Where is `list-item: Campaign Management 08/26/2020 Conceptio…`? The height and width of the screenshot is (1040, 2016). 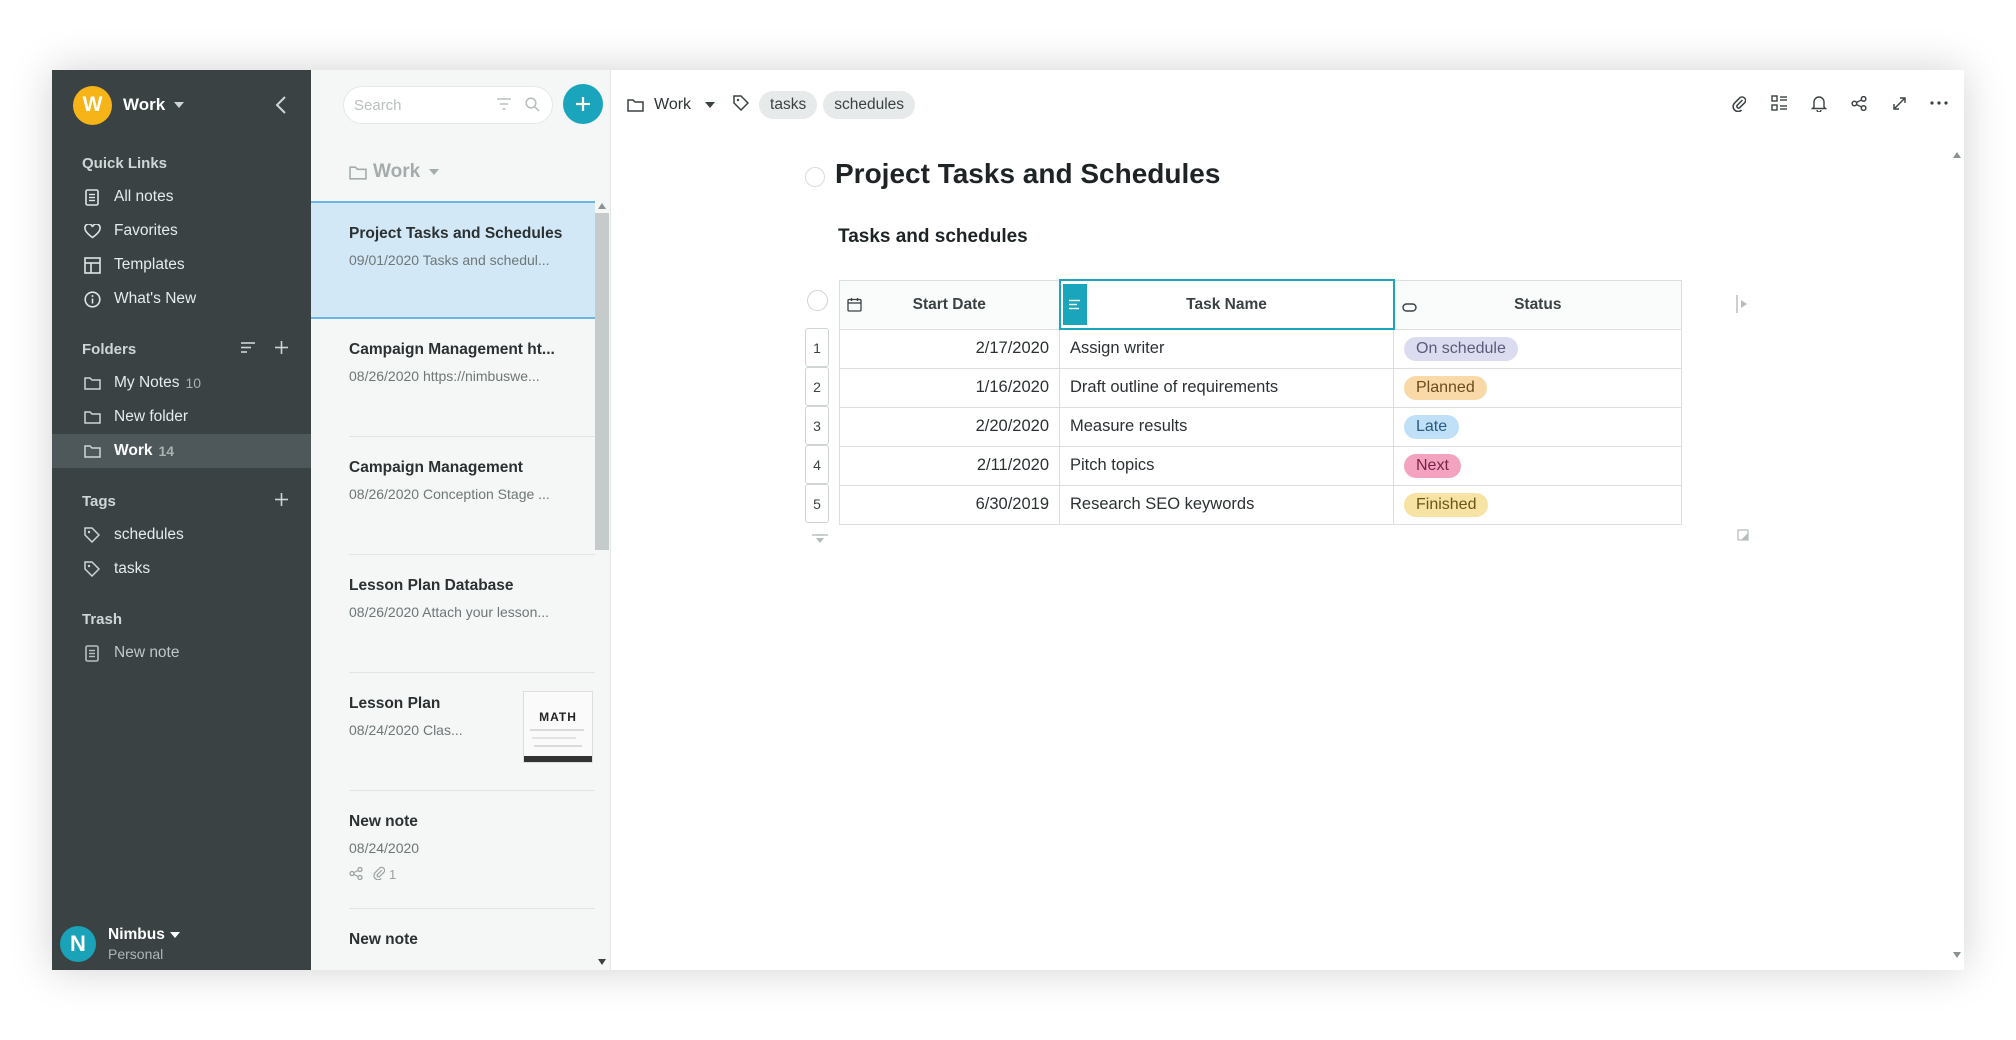
list-item: Campaign Management 08/26/2020 Conceptio… is located at coordinates (472, 496).